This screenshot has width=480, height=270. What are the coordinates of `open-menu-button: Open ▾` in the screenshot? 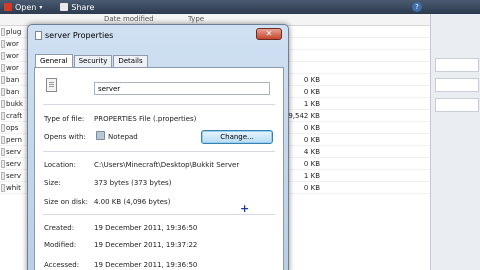 It's located at (23, 7).